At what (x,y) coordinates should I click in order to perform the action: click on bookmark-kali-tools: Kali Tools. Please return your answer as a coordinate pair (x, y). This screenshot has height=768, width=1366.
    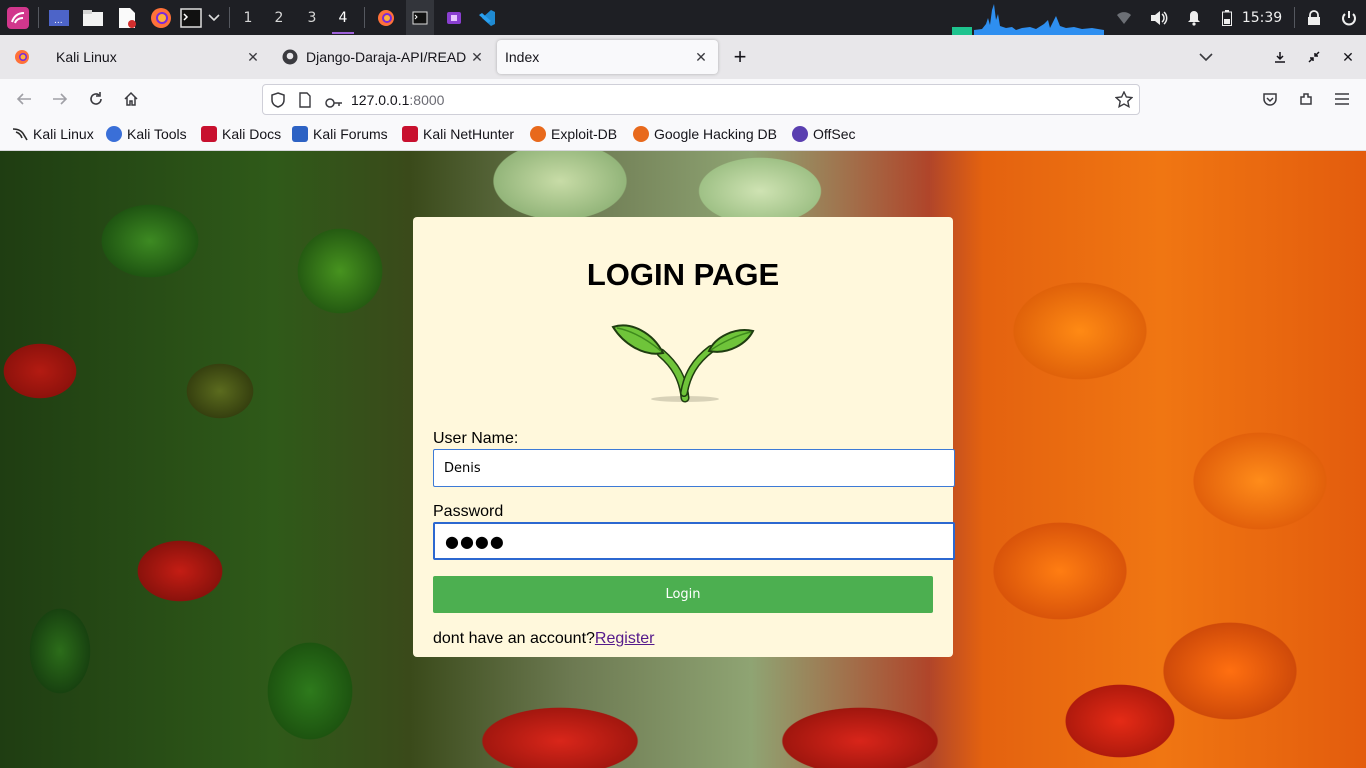
    Looking at the image, I should click on (146, 134).